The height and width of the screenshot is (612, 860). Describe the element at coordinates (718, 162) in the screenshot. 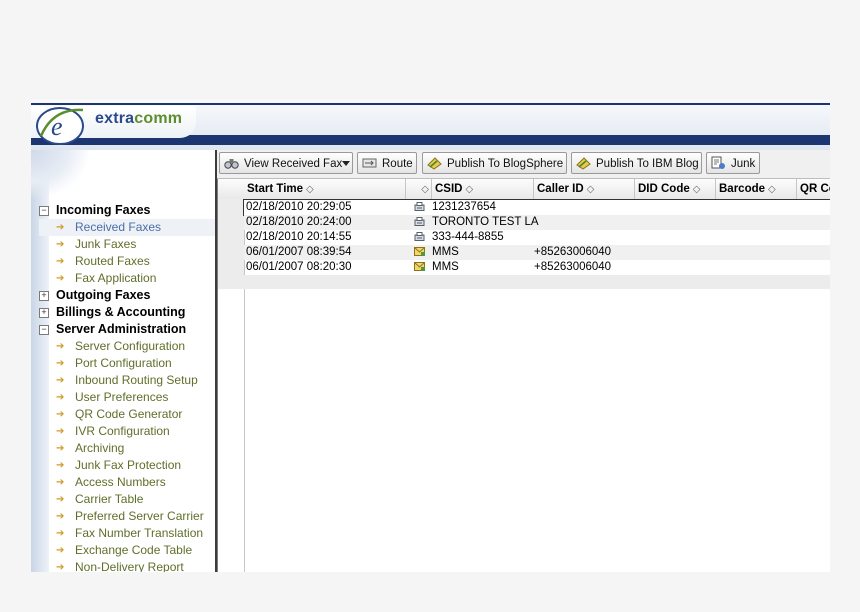

I see `junk-icon` at that location.